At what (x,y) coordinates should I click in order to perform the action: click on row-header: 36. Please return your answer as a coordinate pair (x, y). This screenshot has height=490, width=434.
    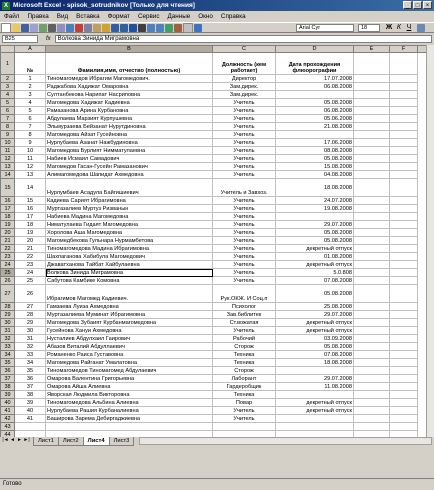
    Looking at the image, I should click on (8, 371).